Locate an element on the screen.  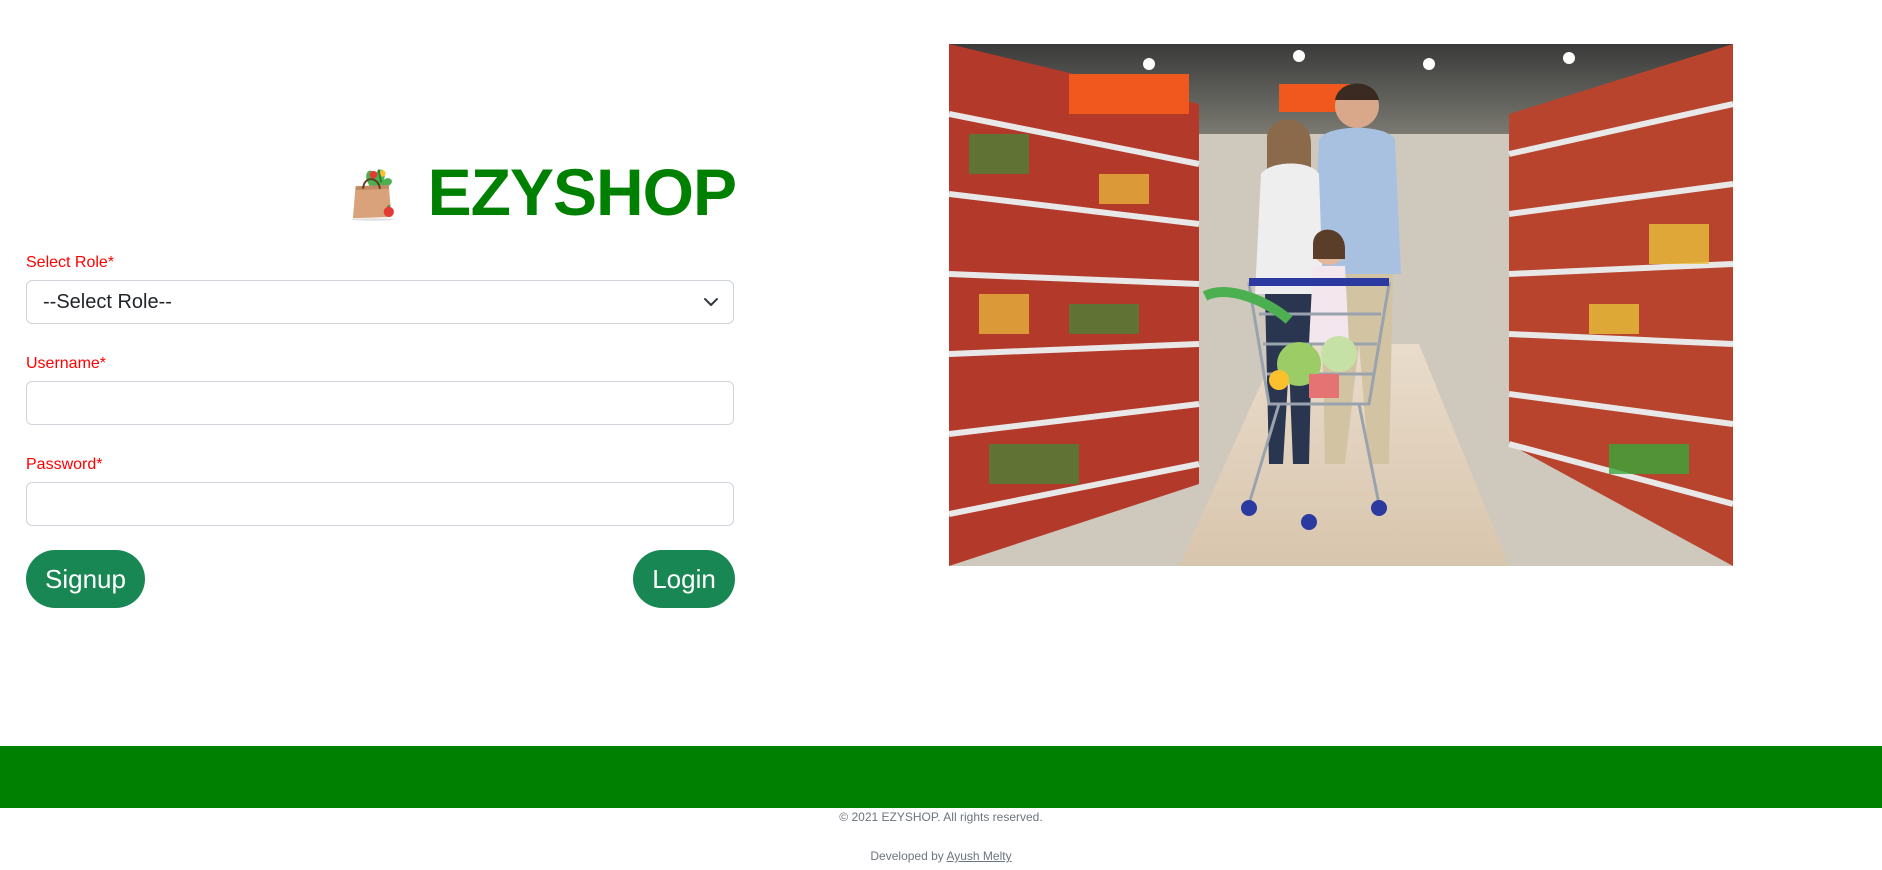
footer-credit: Developed by Ayush Melty is located at coordinates (941, 856).